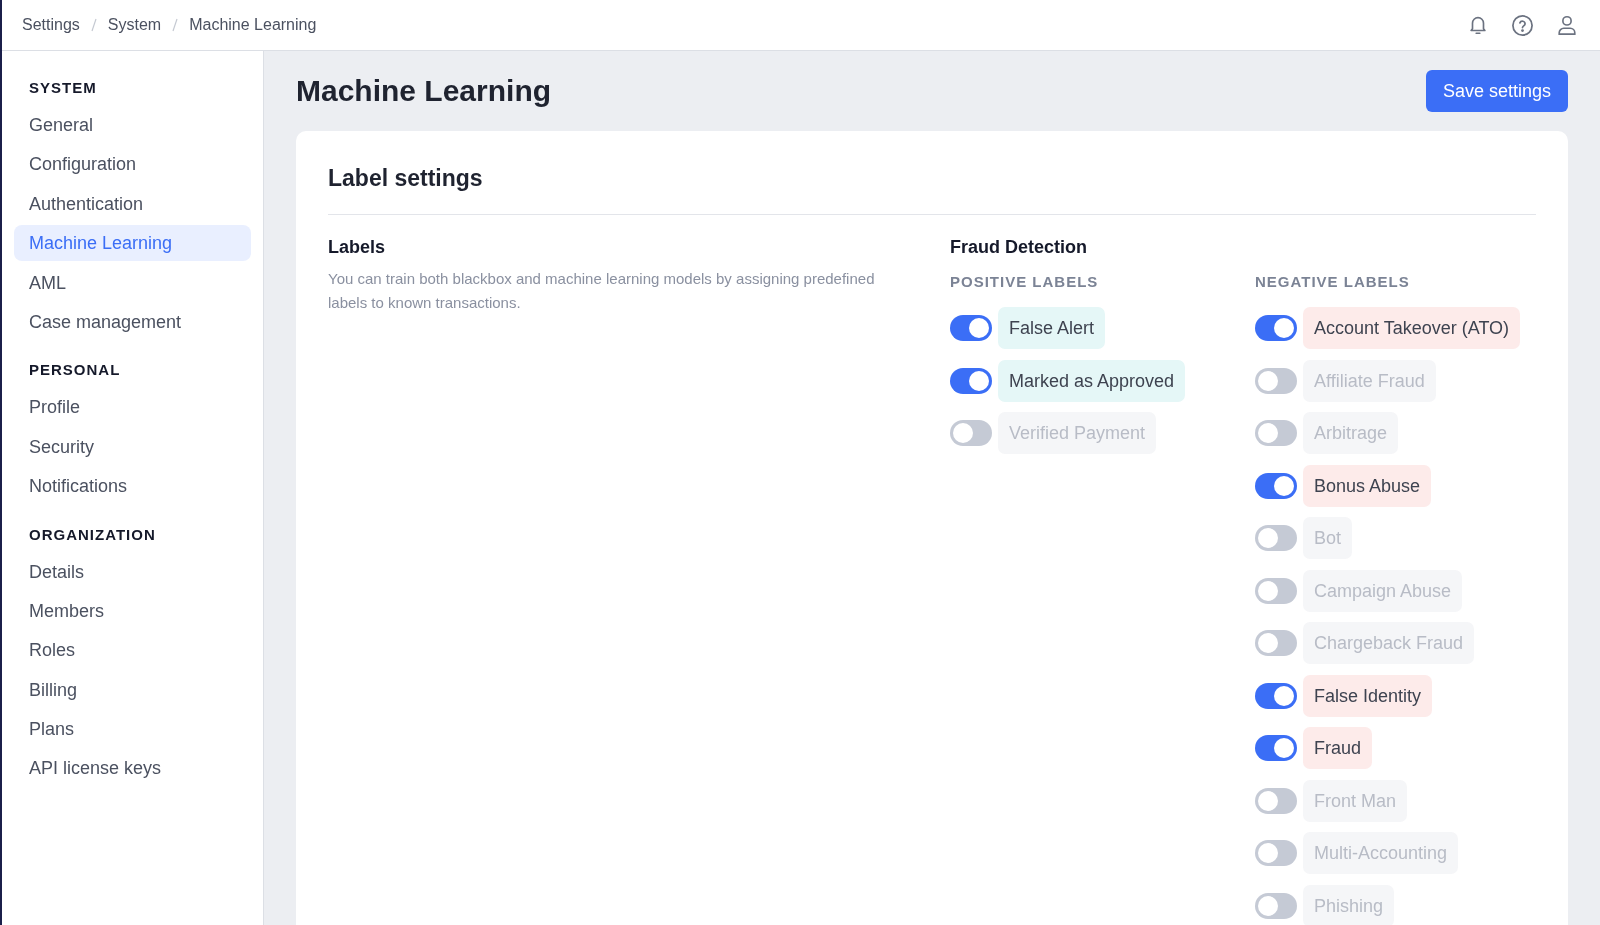 This screenshot has width=1600, height=925. Describe the element at coordinates (1351, 433) in the screenshot. I see `label-tag: Arbitrage` at that location.